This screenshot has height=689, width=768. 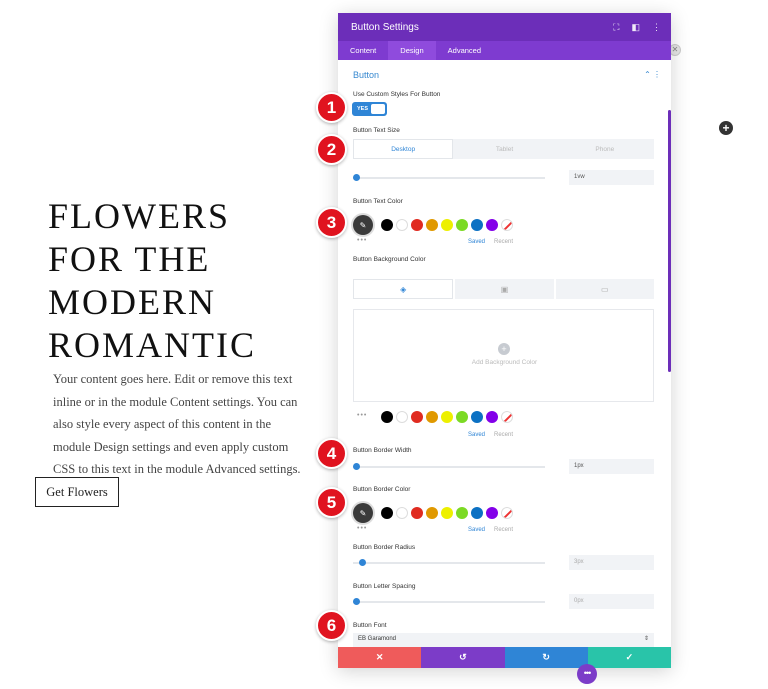 I want to click on add-plus-icon: +, so click(x=504, y=349).